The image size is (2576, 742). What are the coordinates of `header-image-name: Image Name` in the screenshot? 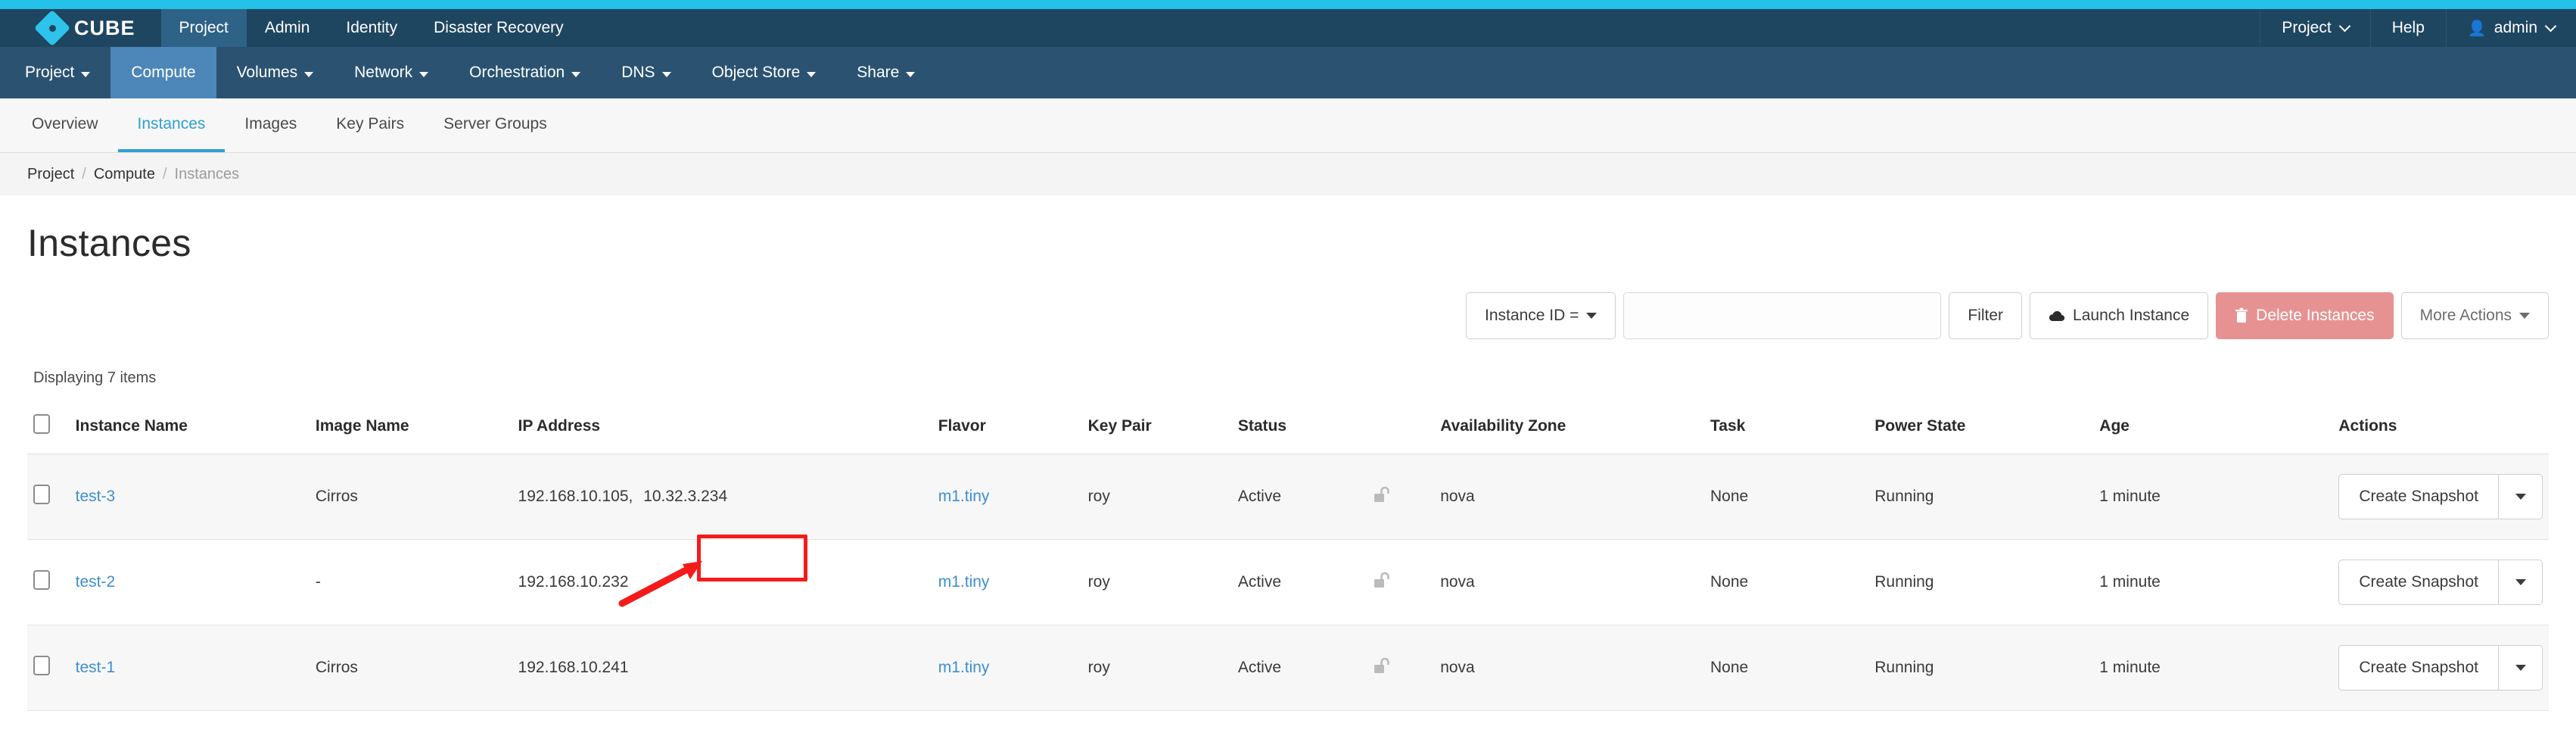 It's located at (410, 430).